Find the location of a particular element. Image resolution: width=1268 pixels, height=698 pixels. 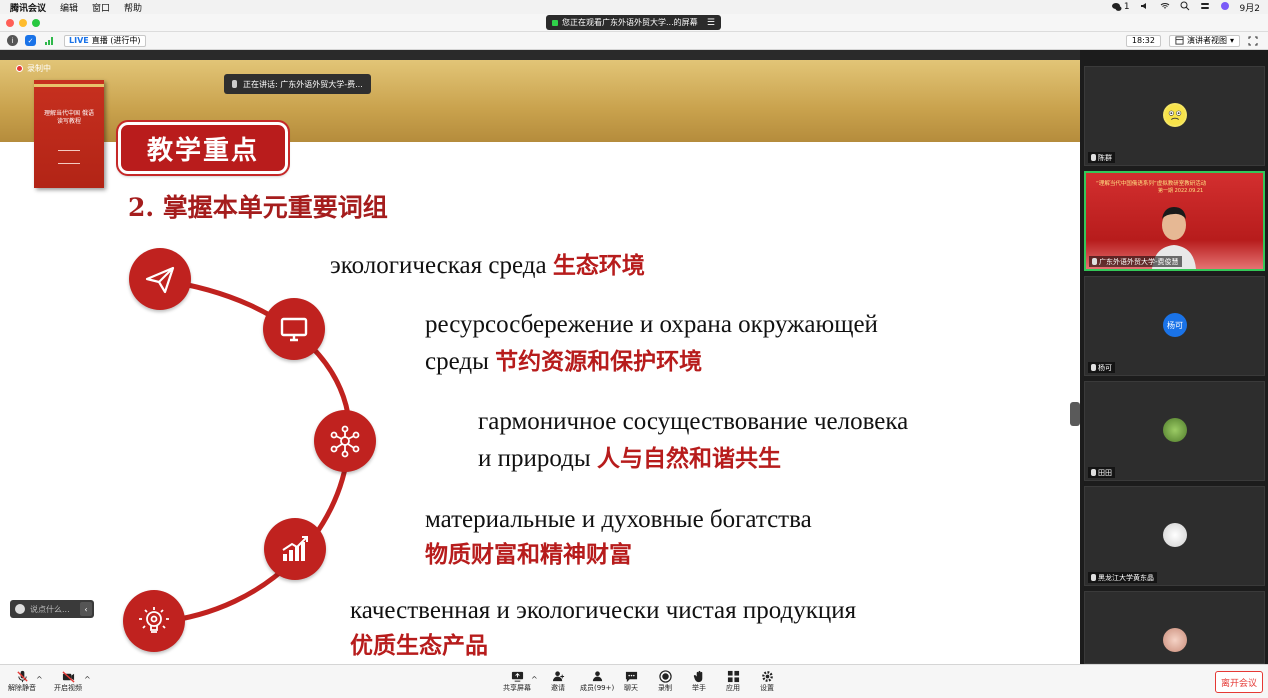

chevron-down-icon: ▾ is located at coordinates (1231, 40).